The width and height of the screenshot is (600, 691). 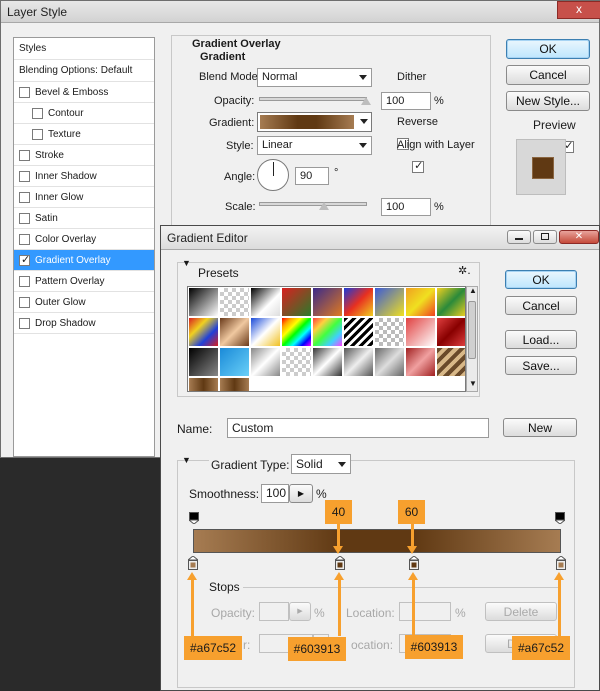 What do you see at coordinates (84, 113) in the screenshot?
I see `styles-item-contour: Contour` at bounding box center [84, 113].